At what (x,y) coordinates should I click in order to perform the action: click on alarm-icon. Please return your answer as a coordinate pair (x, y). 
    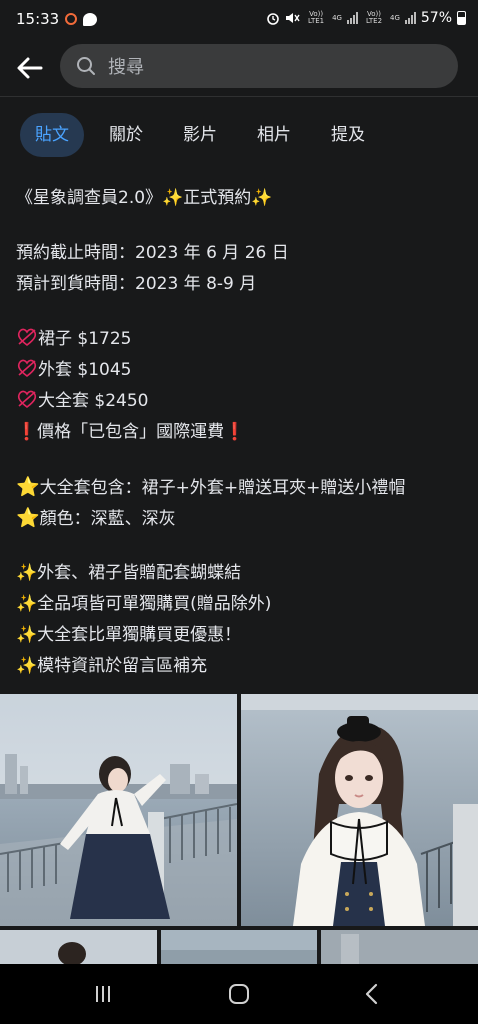
    Looking at the image, I should click on (273, 19).